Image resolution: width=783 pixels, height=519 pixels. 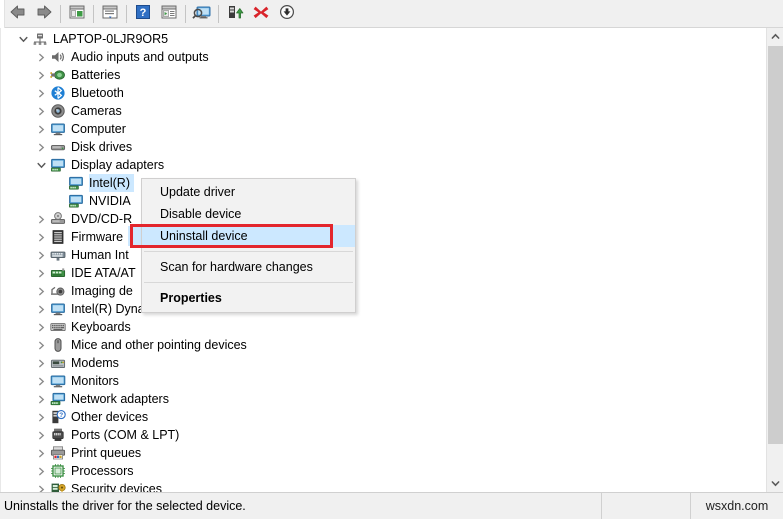 What do you see at coordinates (248, 236) in the screenshot?
I see `menu-item-uninstall-device: Uninstall device` at bounding box center [248, 236].